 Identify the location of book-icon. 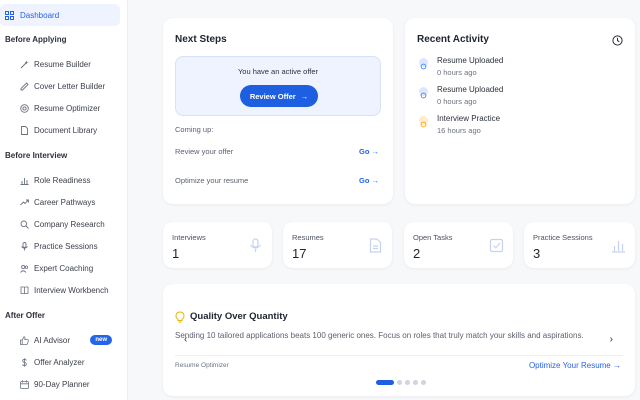
(24, 290).